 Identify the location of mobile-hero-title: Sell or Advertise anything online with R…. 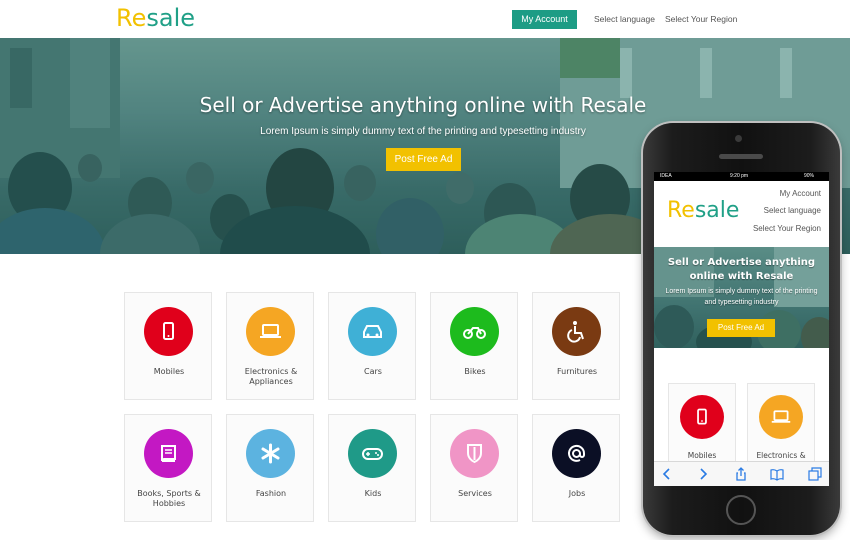
(741, 269).